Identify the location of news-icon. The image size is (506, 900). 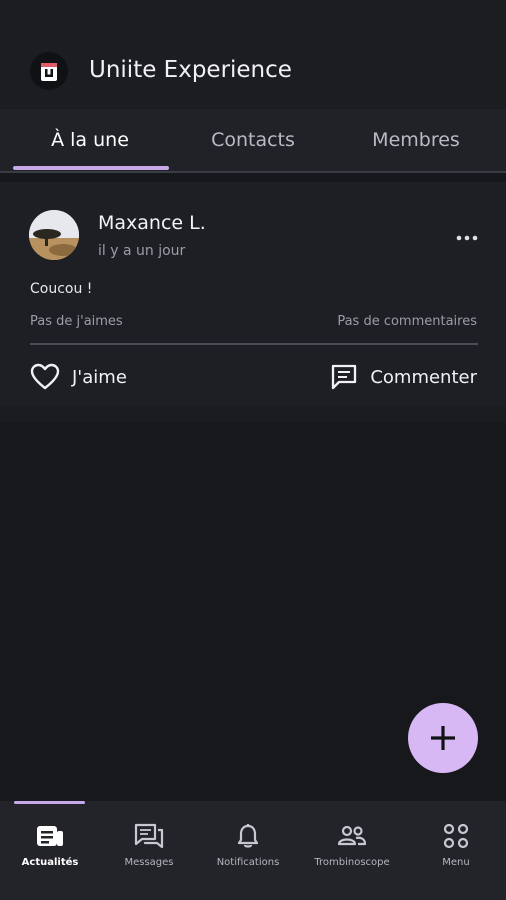
(50, 836).